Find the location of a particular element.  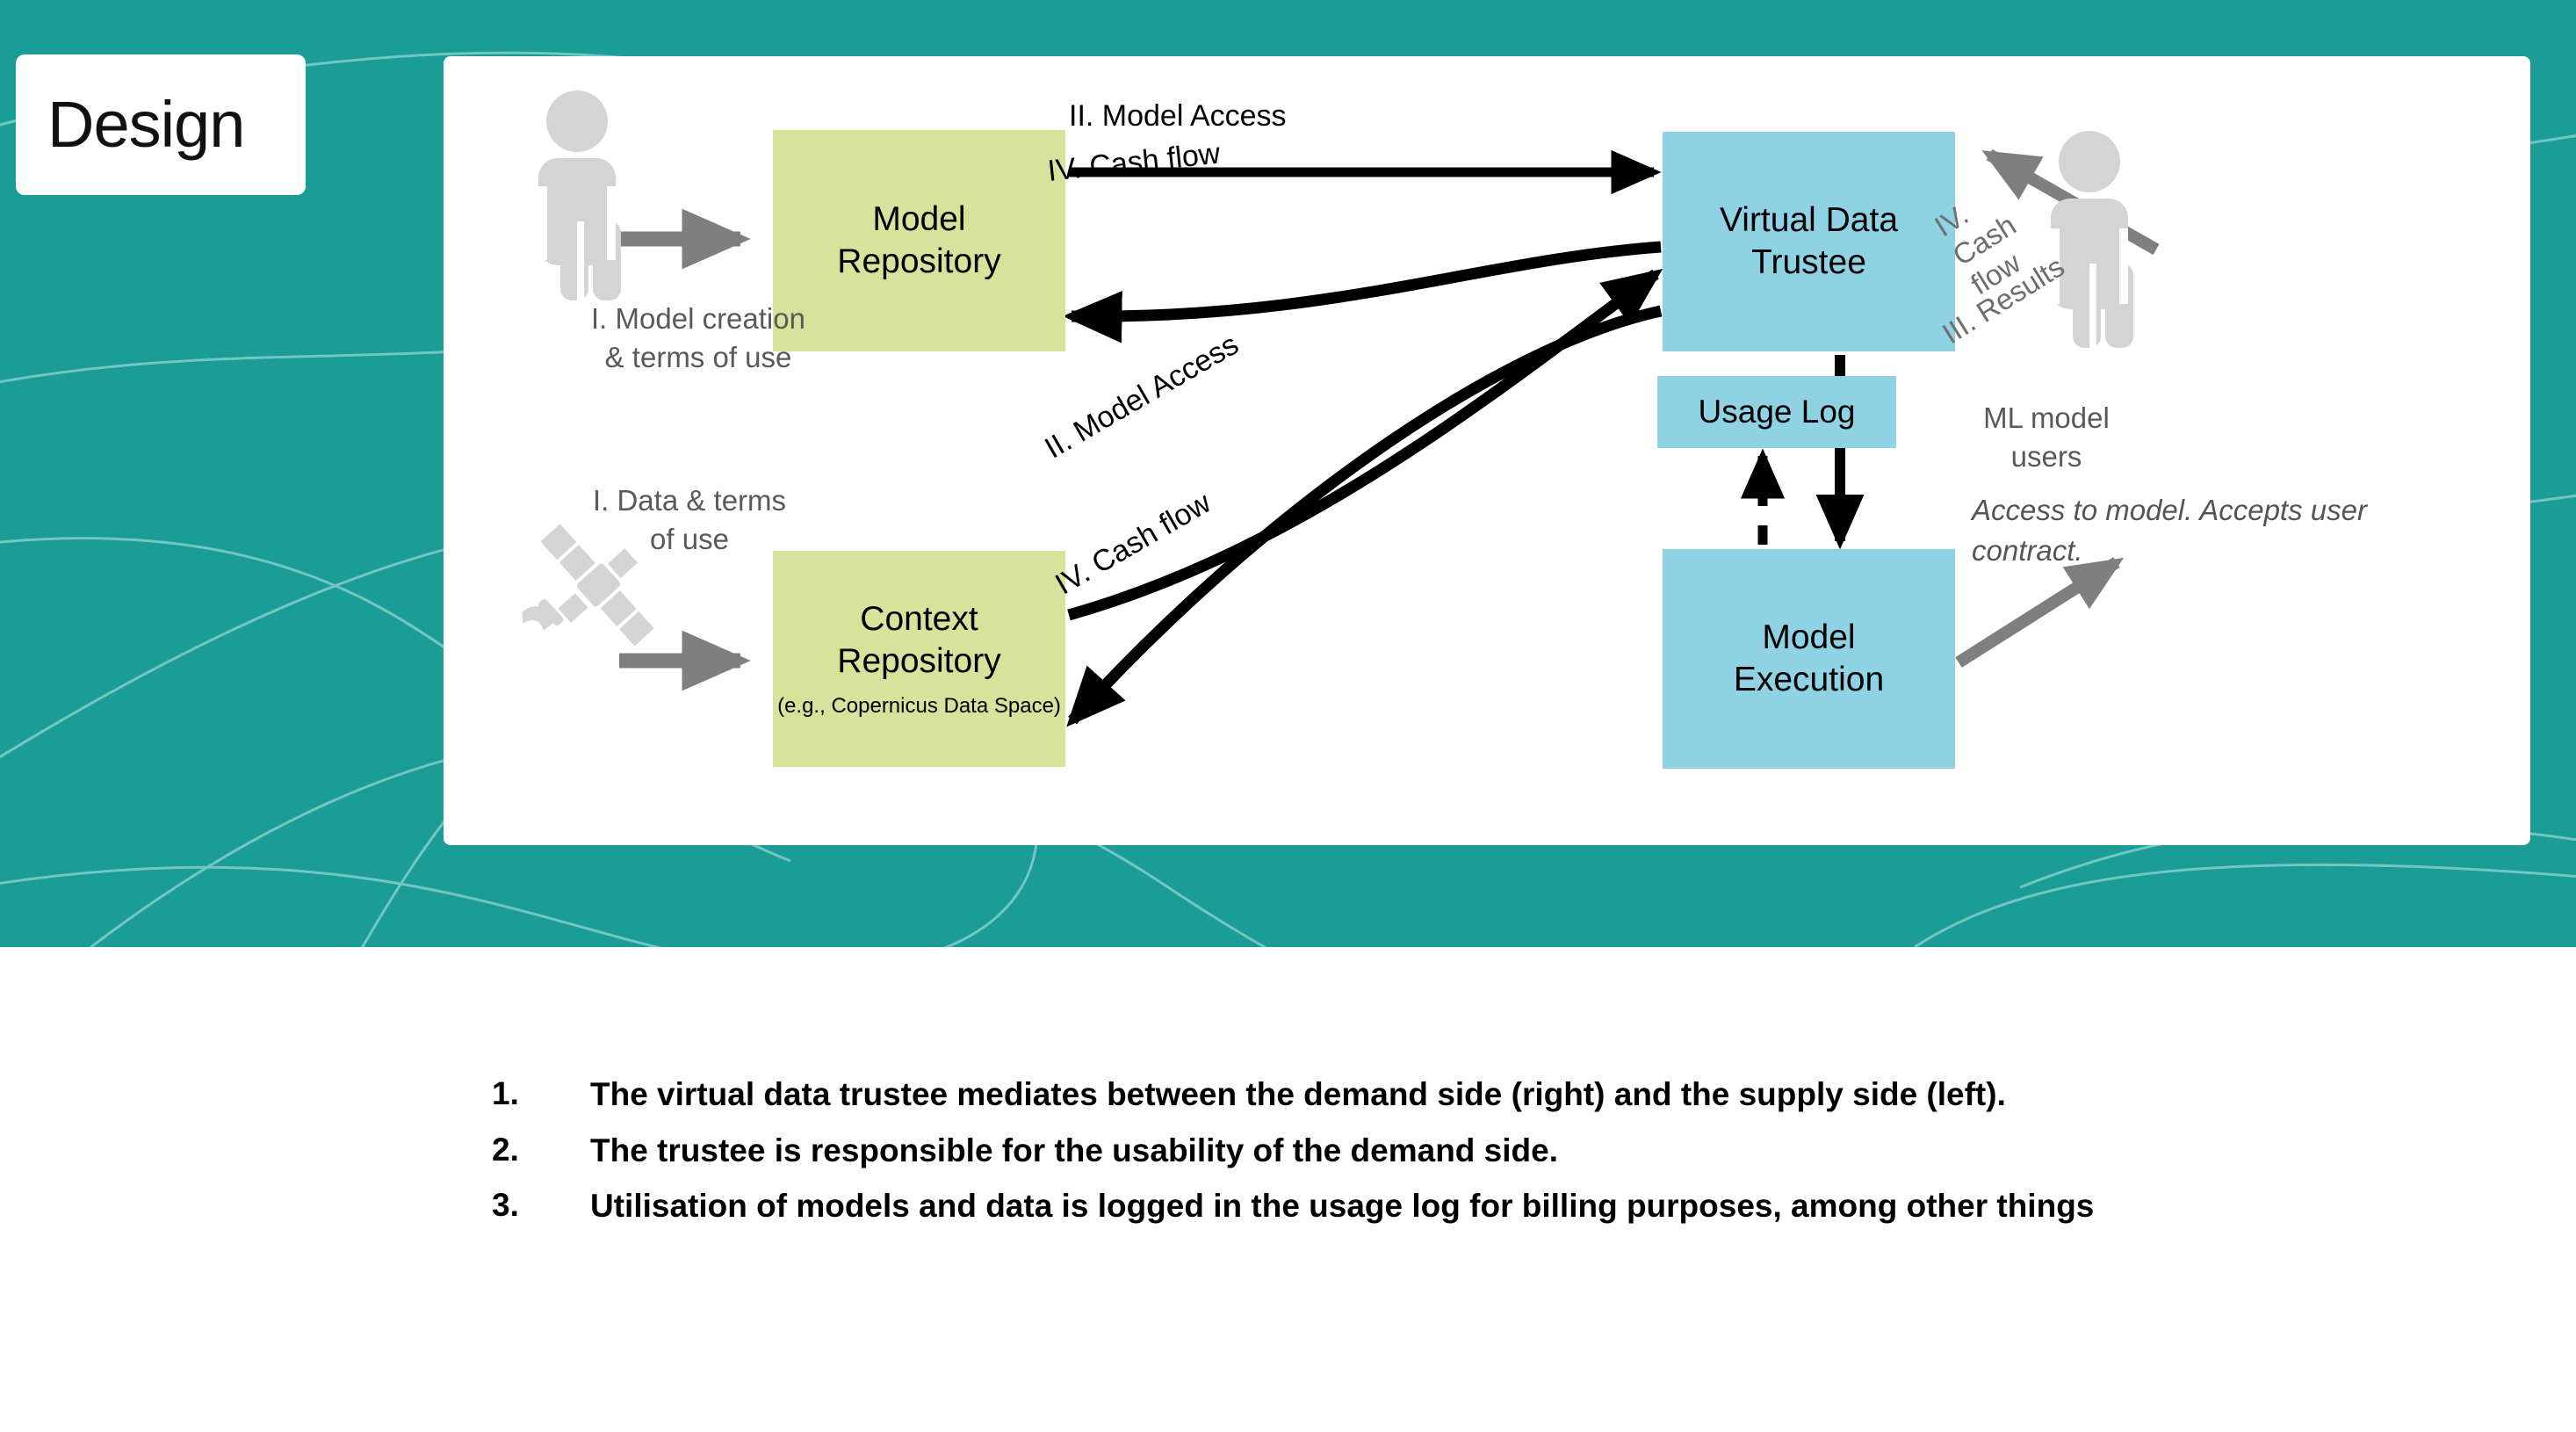

list-item-number: 3. is located at coordinates (505, 1205).